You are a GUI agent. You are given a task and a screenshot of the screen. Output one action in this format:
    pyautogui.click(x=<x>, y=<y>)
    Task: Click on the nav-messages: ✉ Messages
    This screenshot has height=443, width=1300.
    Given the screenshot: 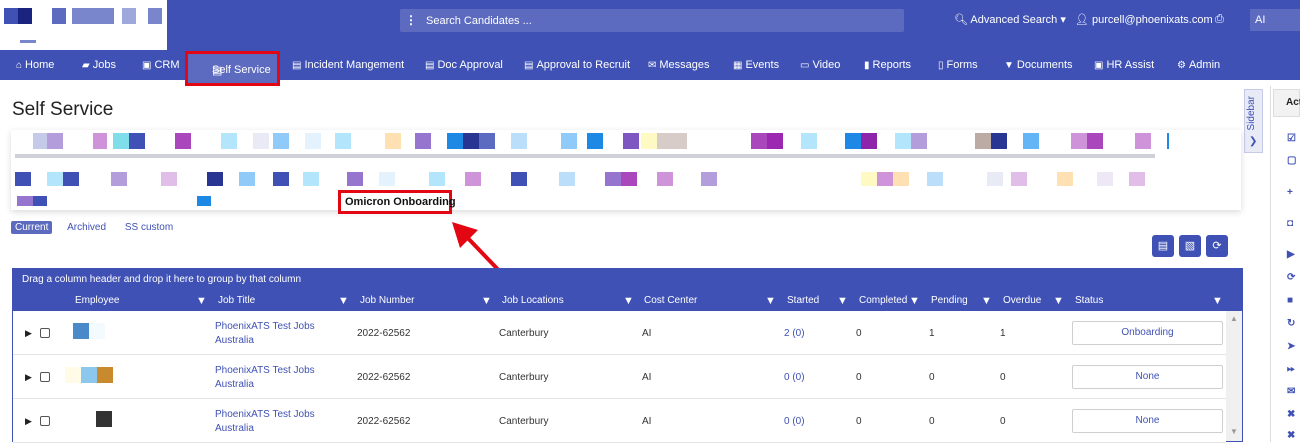 What is the action you would take?
    pyautogui.click(x=679, y=65)
    